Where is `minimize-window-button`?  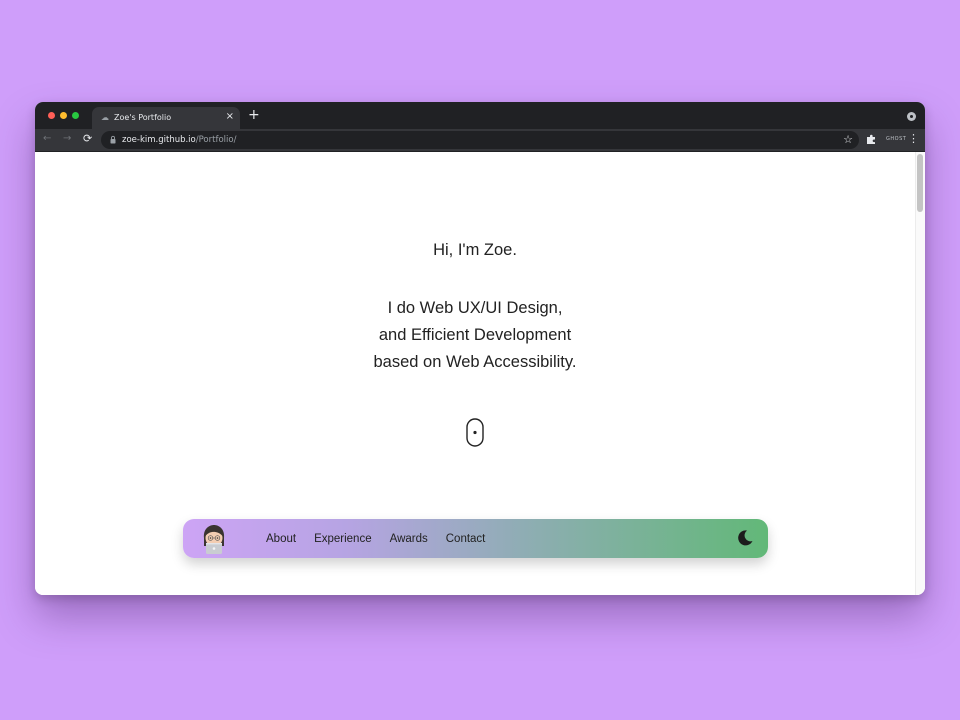
minimize-window-button is located at coordinates (63, 115).